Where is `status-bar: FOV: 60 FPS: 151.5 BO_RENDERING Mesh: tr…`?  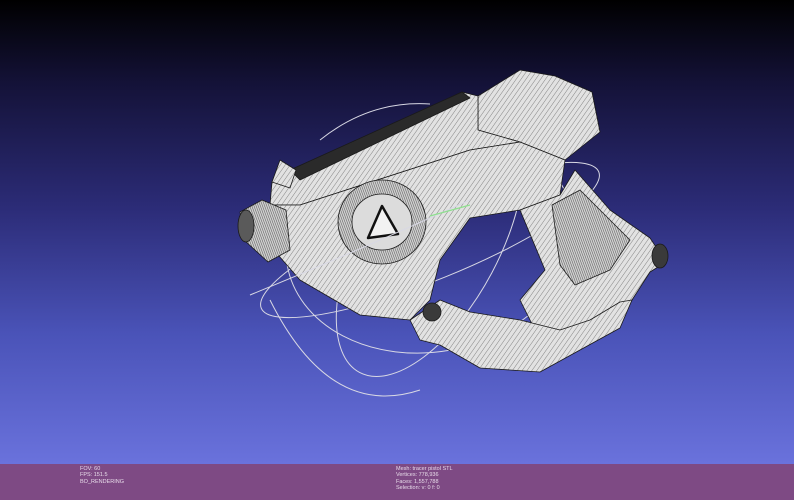
status-bar: FOV: 60 FPS: 151.5 BO_RENDERING Mesh: tr… is located at coordinates (397, 482).